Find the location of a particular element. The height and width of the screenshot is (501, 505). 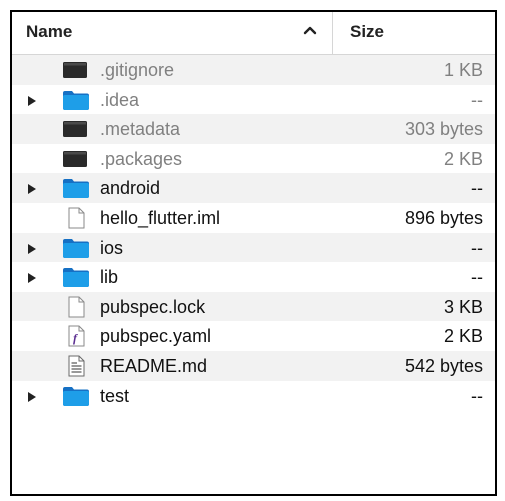

file-row: hello_flutter.iml 896 bytes is located at coordinates (253, 218).